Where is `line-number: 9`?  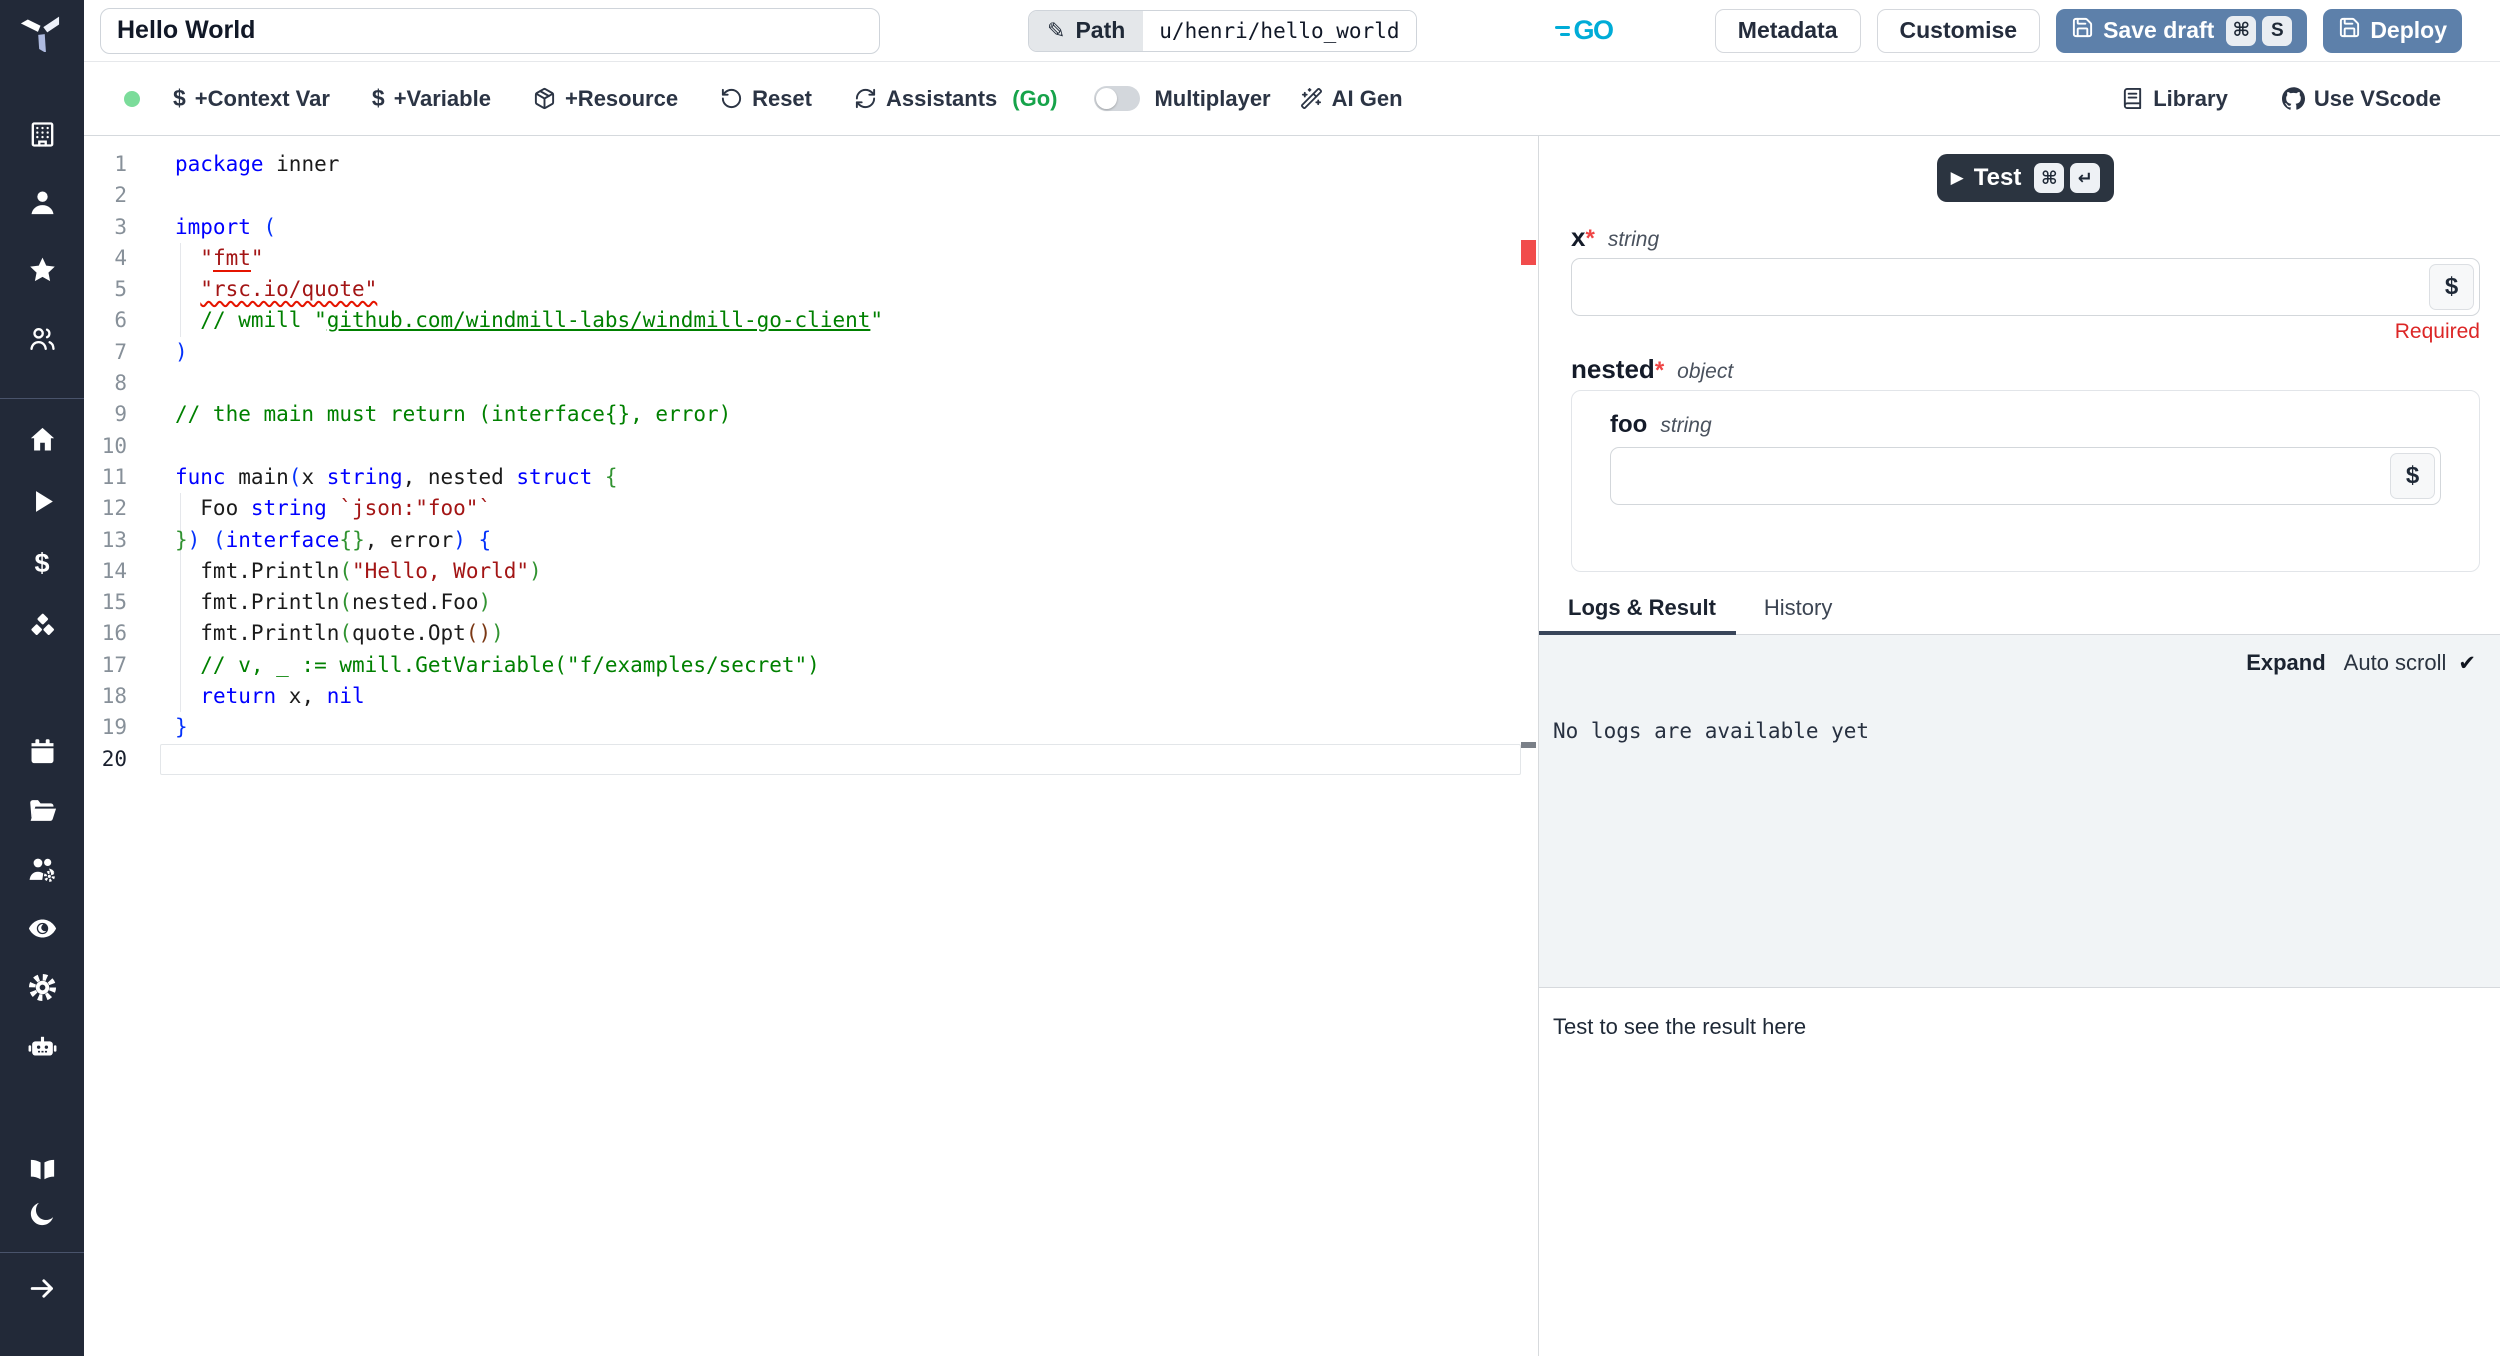
line-number: 9 is located at coordinates (120, 414).